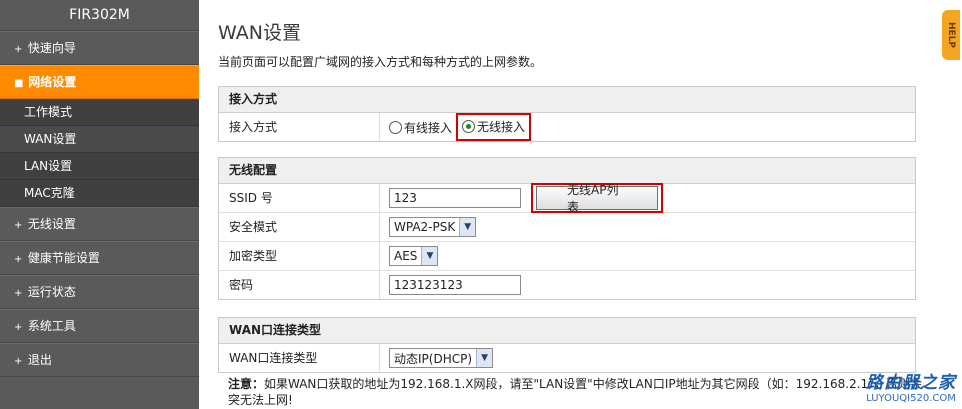 This screenshot has height=409, width=962. What do you see at coordinates (99, 82) in the screenshot?
I see `nav-item-network-settings: ■ 网络设置` at bounding box center [99, 82].